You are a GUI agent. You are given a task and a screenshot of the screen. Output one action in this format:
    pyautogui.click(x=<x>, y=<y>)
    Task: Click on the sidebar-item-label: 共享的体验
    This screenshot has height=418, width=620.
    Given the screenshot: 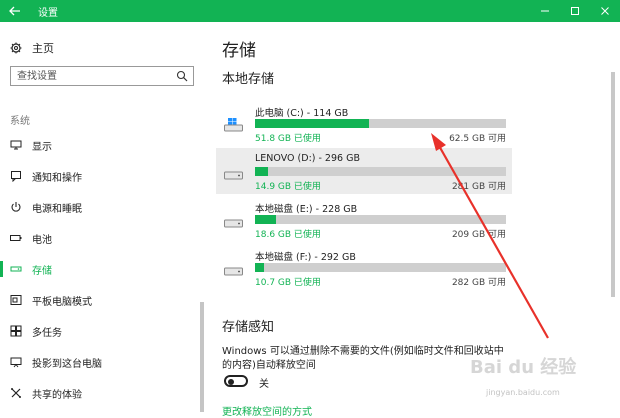 What is the action you would take?
    pyautogui.click(x=57, y=395)
    